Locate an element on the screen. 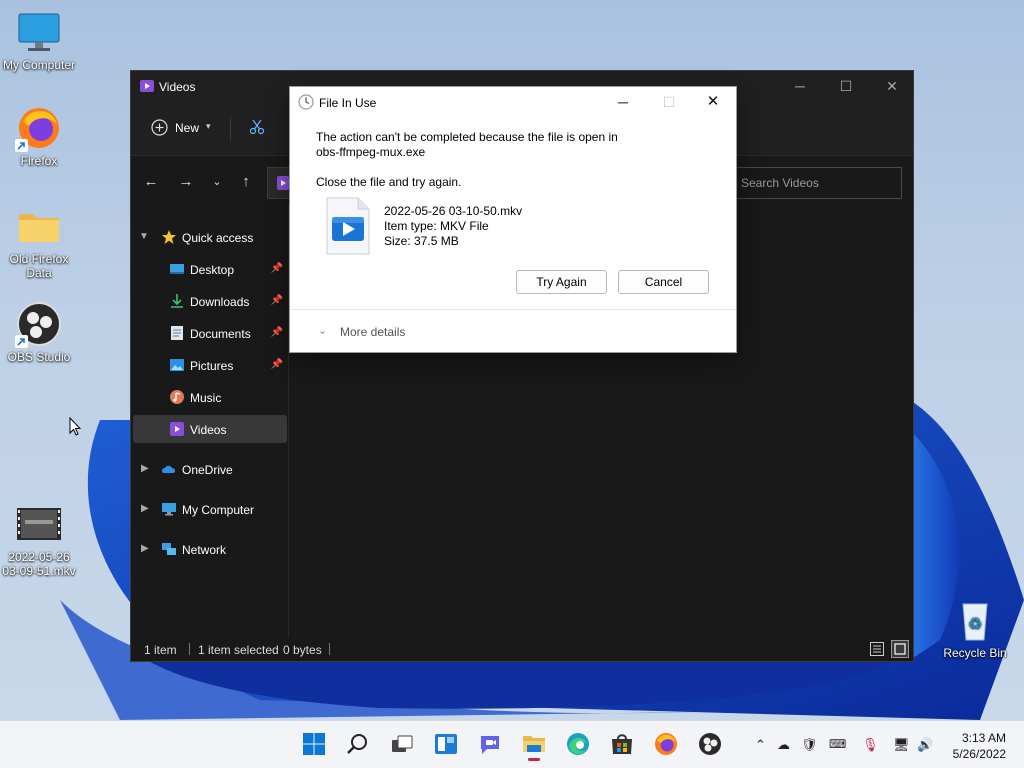 Image resolution: width=1024 pixels, height=768 pixels. dialog-instruction: Close the file and try again. is located at coordinates (389, 182).